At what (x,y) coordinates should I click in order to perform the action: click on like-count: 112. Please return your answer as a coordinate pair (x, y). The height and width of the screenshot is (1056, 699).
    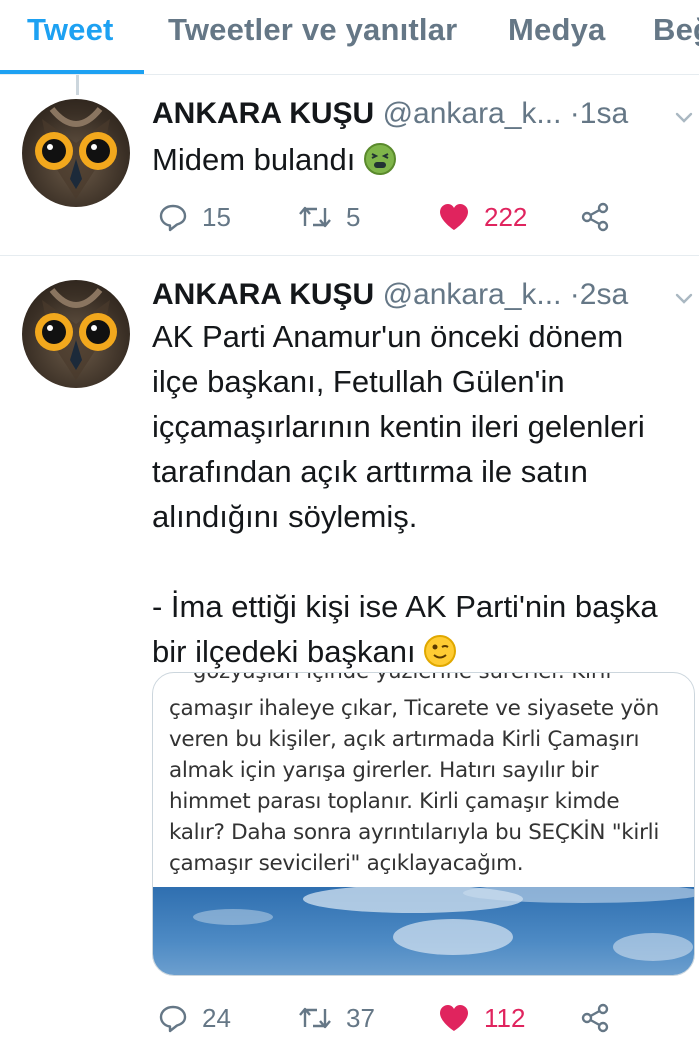
    Looking at the image, I should click on (505, 1017).